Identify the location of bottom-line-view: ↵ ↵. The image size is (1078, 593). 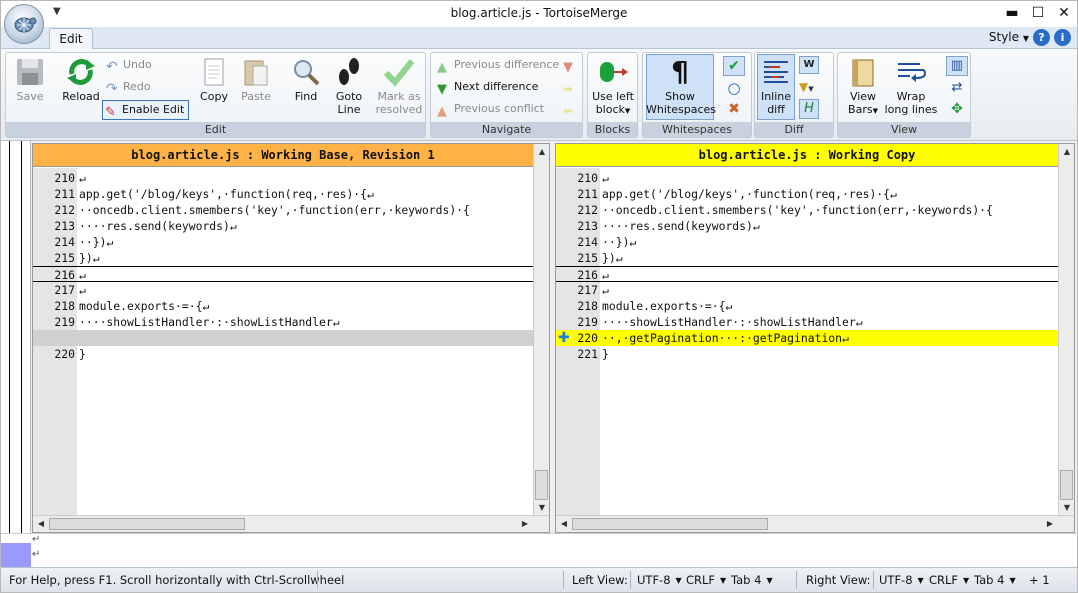
(539, 550).